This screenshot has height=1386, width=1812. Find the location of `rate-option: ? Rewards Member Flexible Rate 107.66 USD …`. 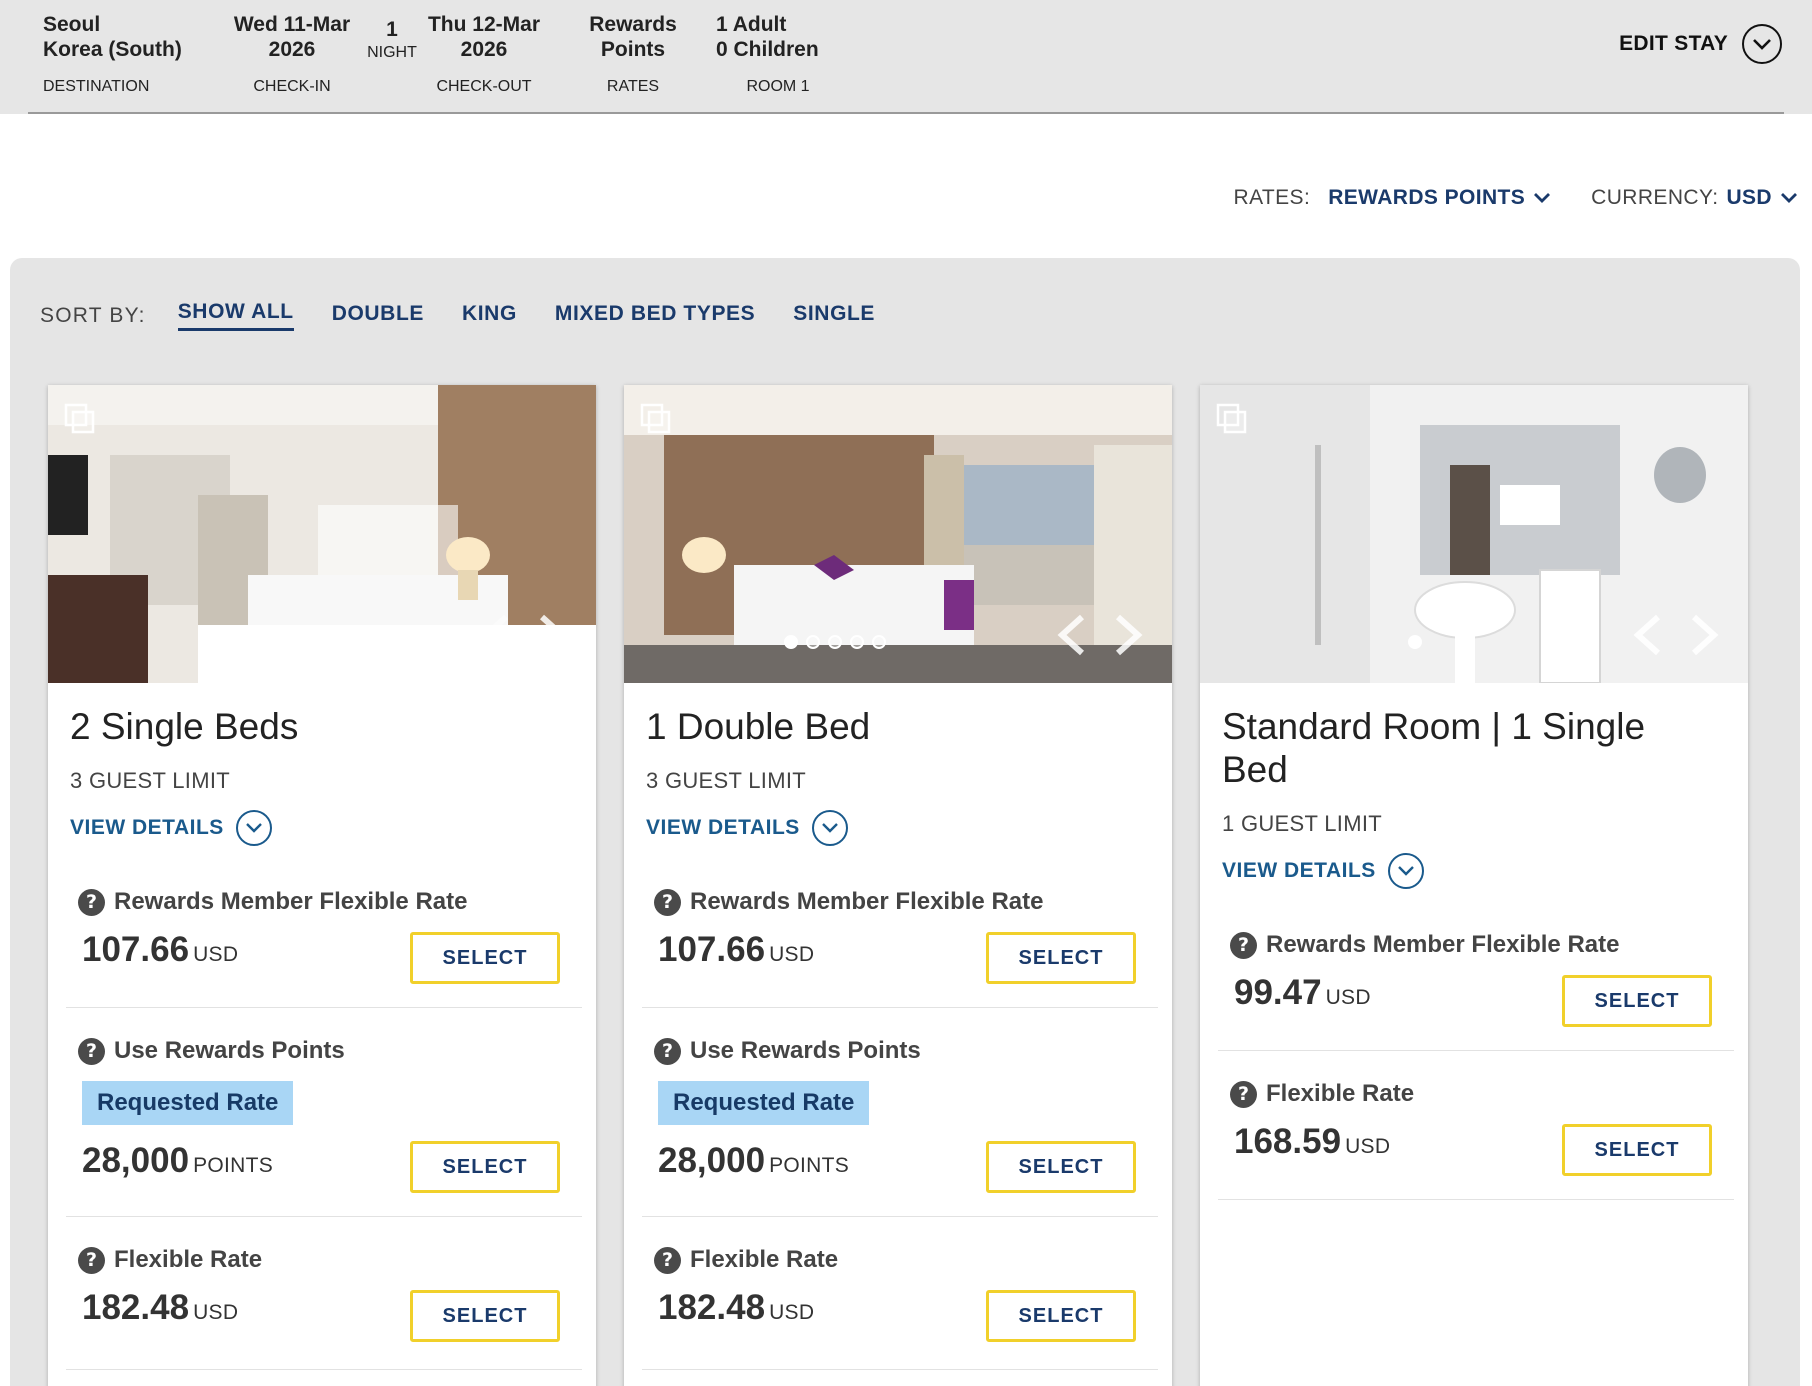

rate-option: ? Rewards Member Flexible Rate 107.66 USD … is located at coordinates (324, 948).